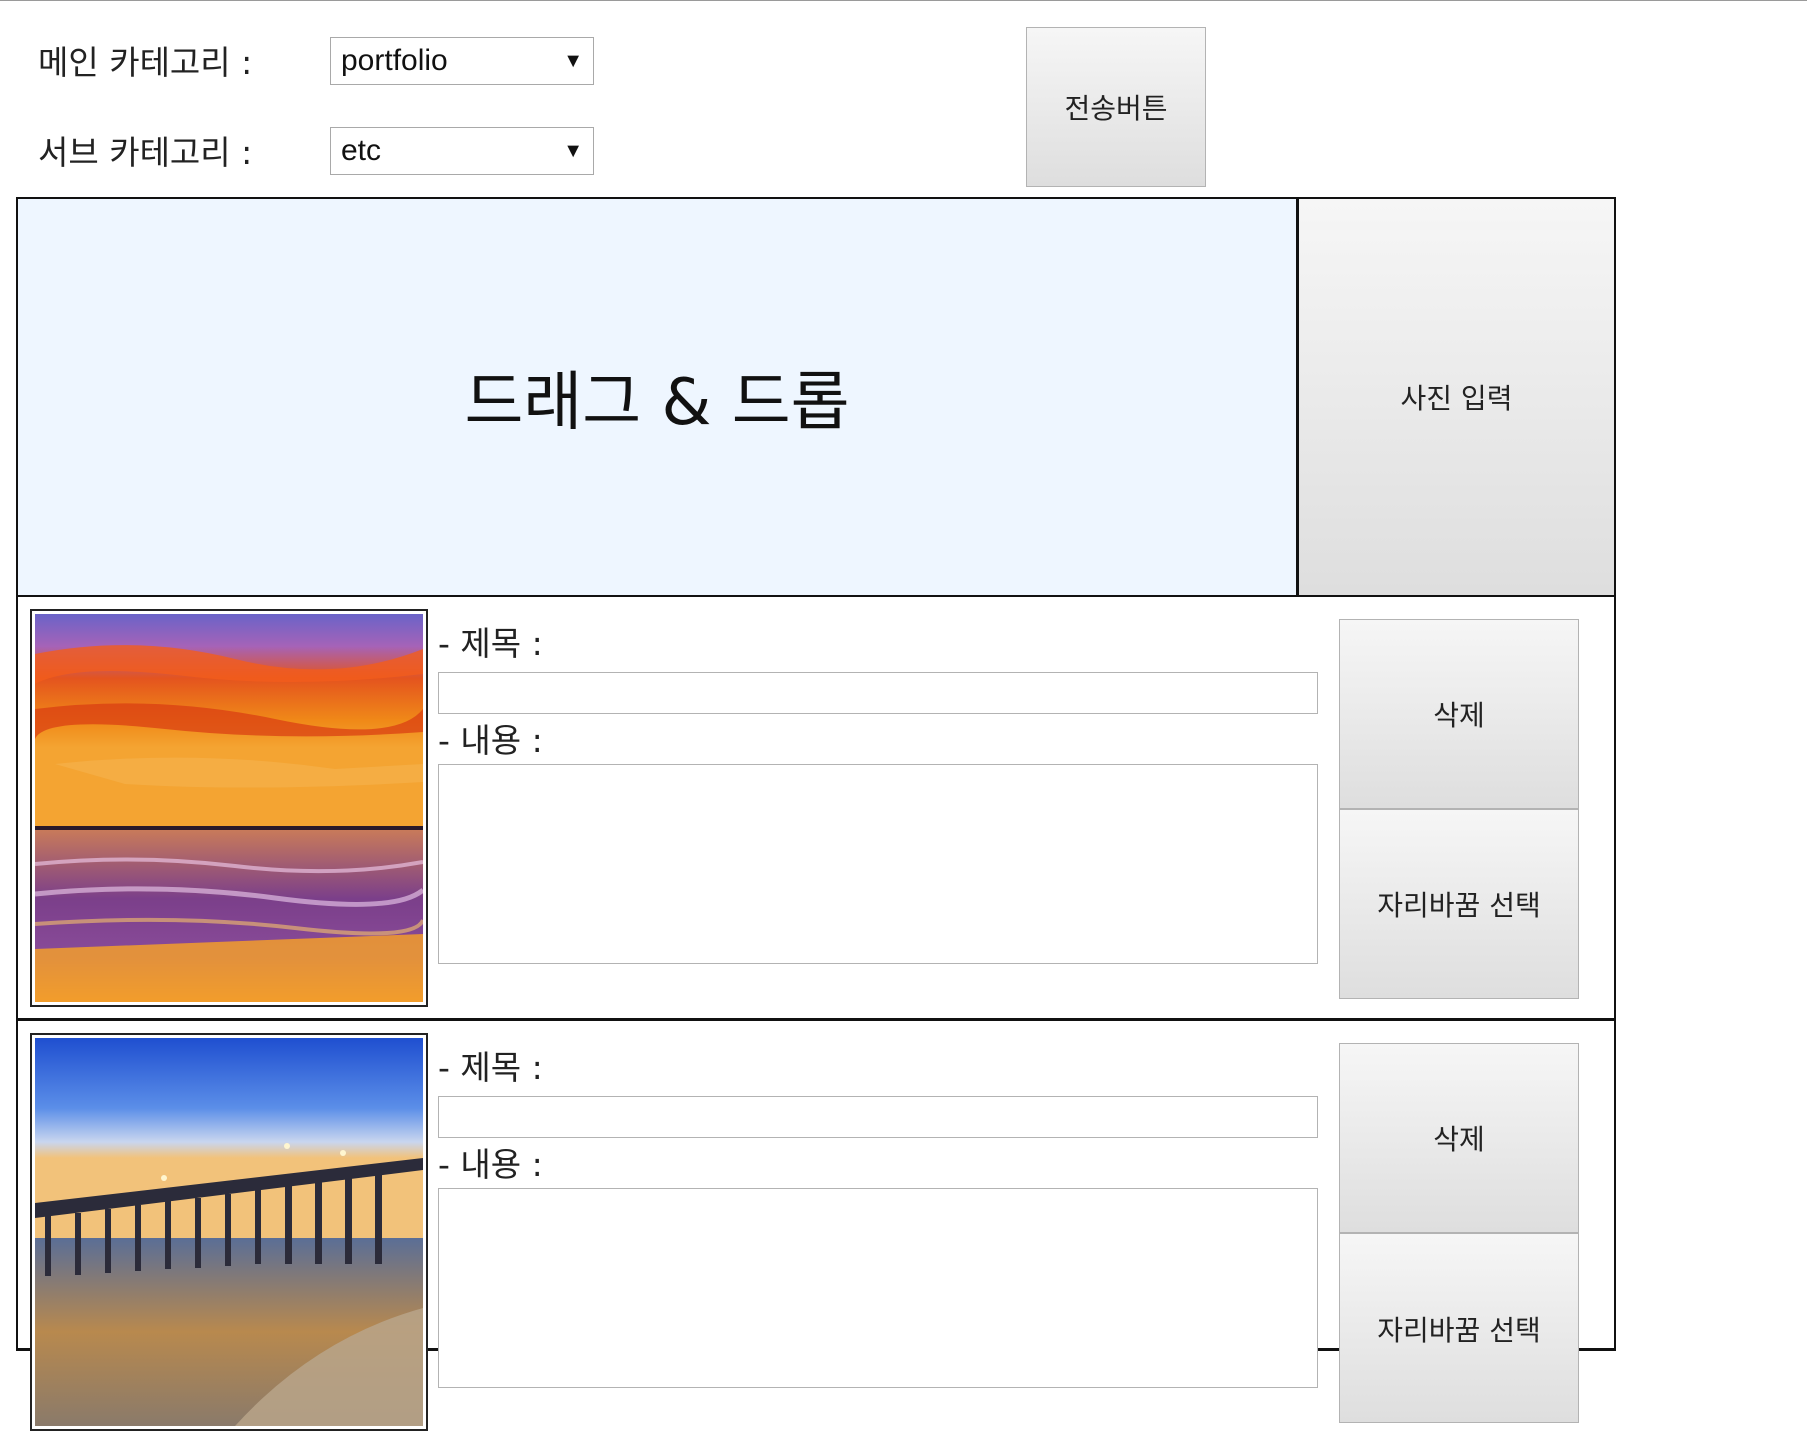 Image resolution: width=1807 pixels, height=1431 pixels. Describe the element at coordinates (903, 0) in the screenshot. I see `top-divider` at that location.